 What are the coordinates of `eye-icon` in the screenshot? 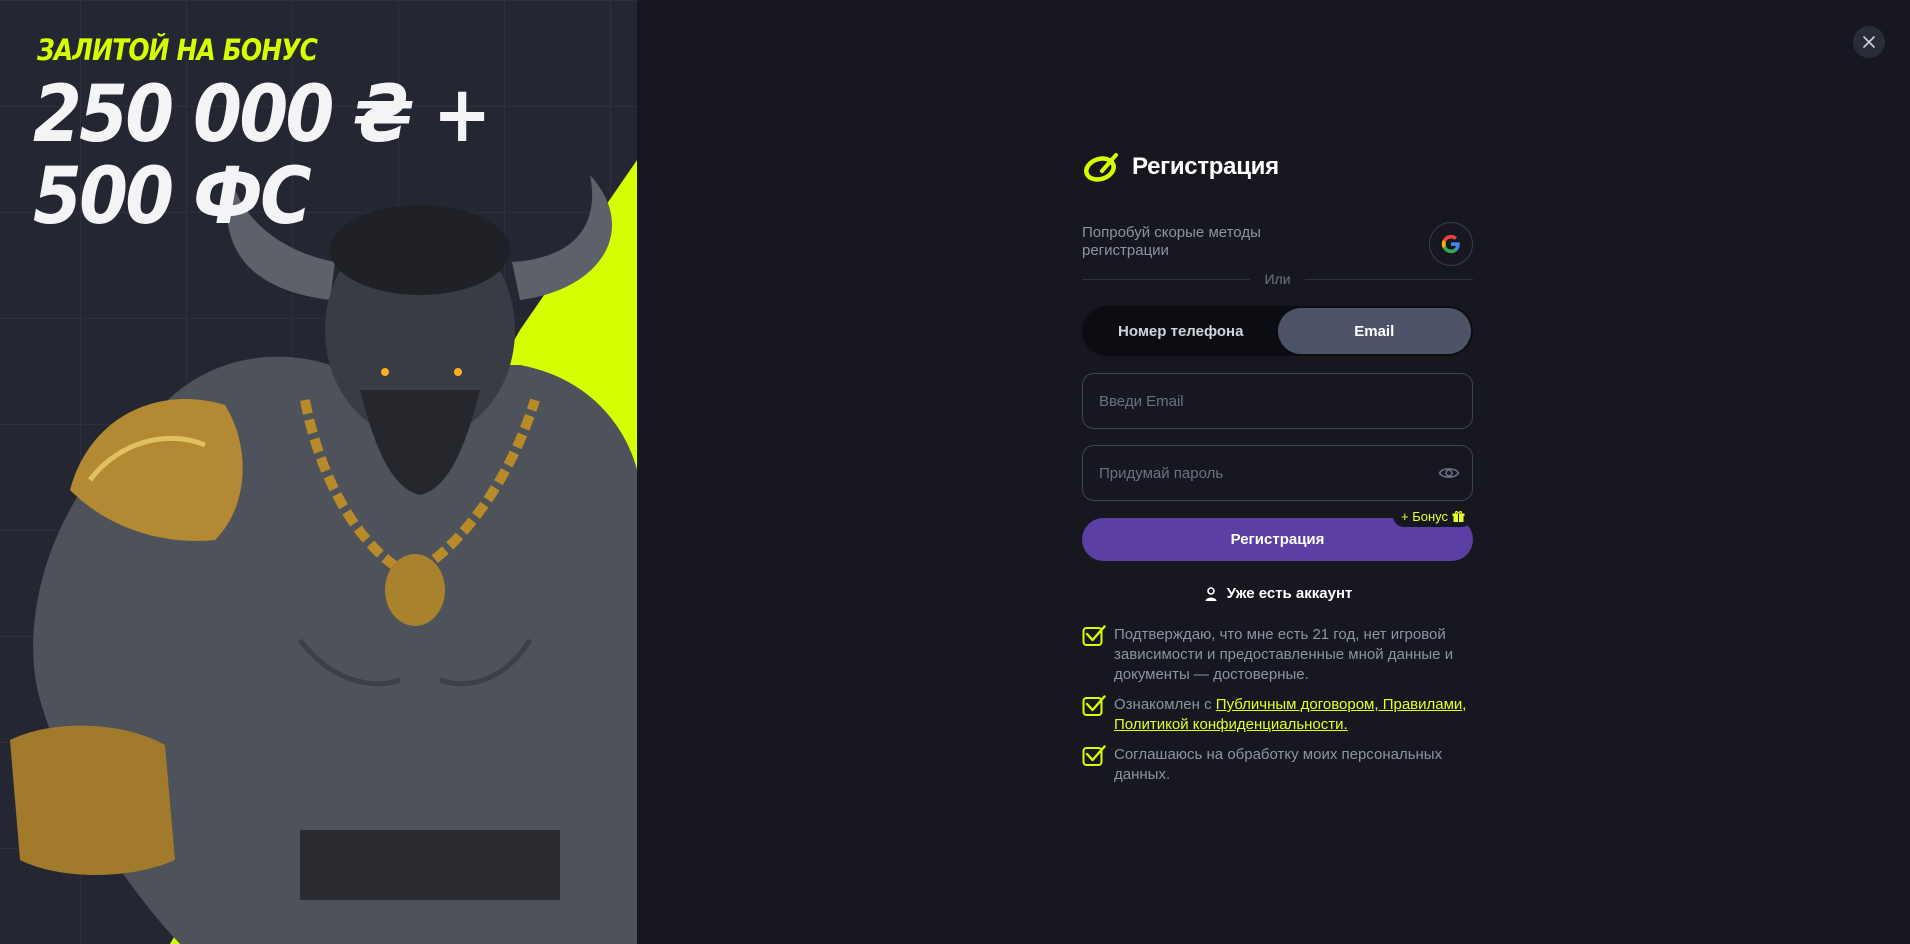 It's located at (1449, 473).